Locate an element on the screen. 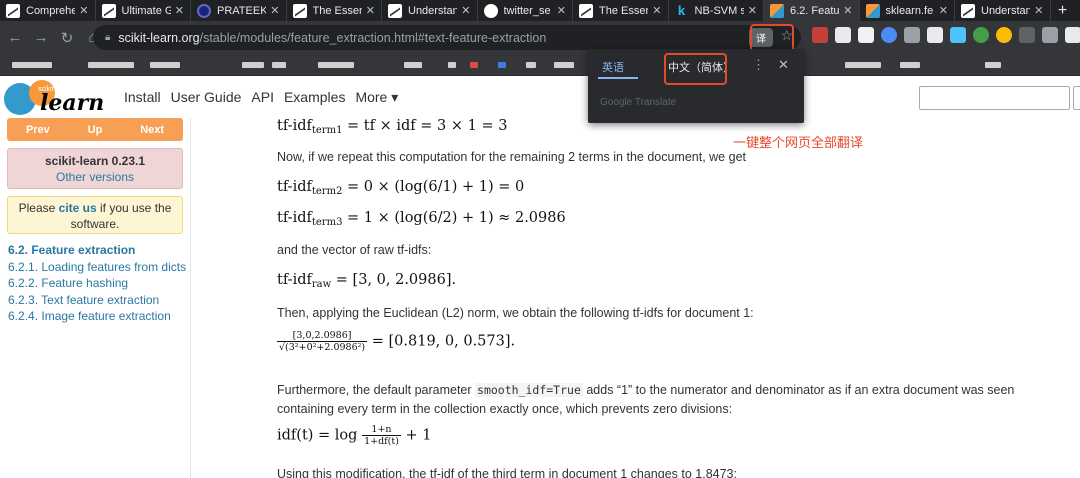 The image size is (1080, 478). tab-title: Understan is located at coordinates (433, 10).